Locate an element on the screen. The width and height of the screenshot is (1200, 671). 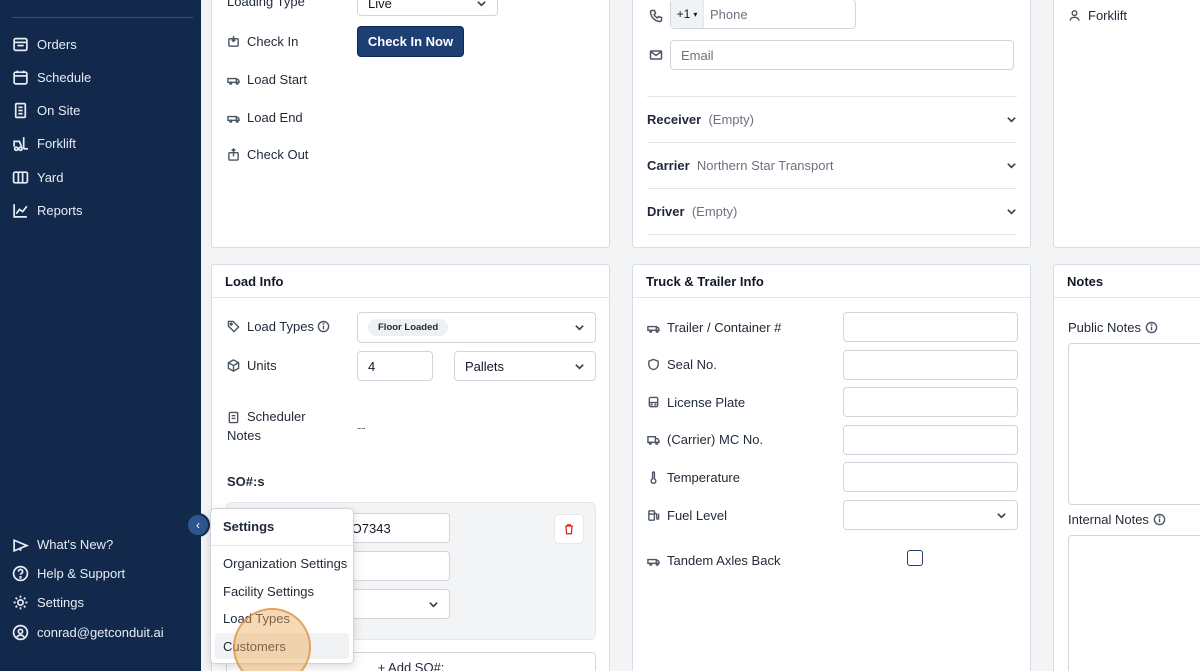
settings-menu-title: Settings is located at coordinates (249, 526).